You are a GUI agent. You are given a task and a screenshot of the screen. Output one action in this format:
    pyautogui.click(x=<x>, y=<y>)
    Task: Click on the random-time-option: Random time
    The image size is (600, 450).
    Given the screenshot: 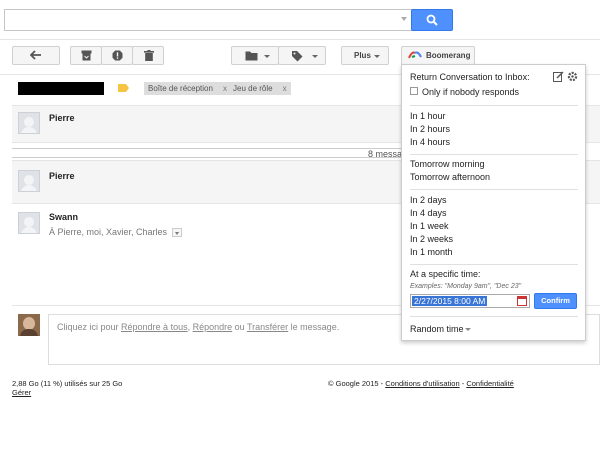 What is the action you would take?
    pyautogui.click(x=437, y=329)
    